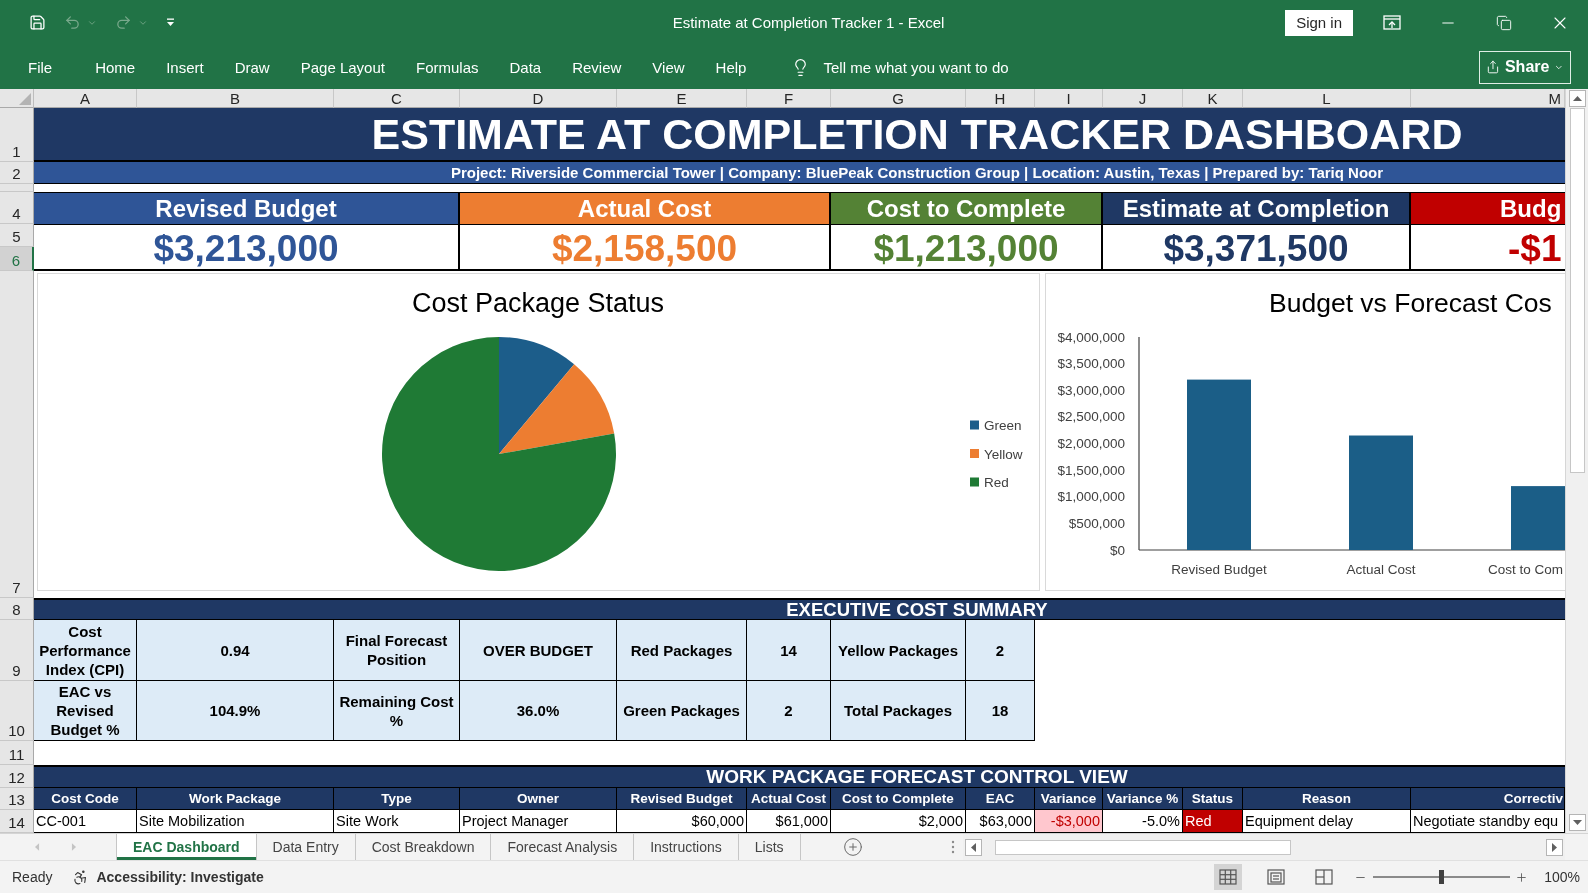 The width and height of the screenshot is (1588, 893). I want to click on column-heading: Owner, so click(538, 799).